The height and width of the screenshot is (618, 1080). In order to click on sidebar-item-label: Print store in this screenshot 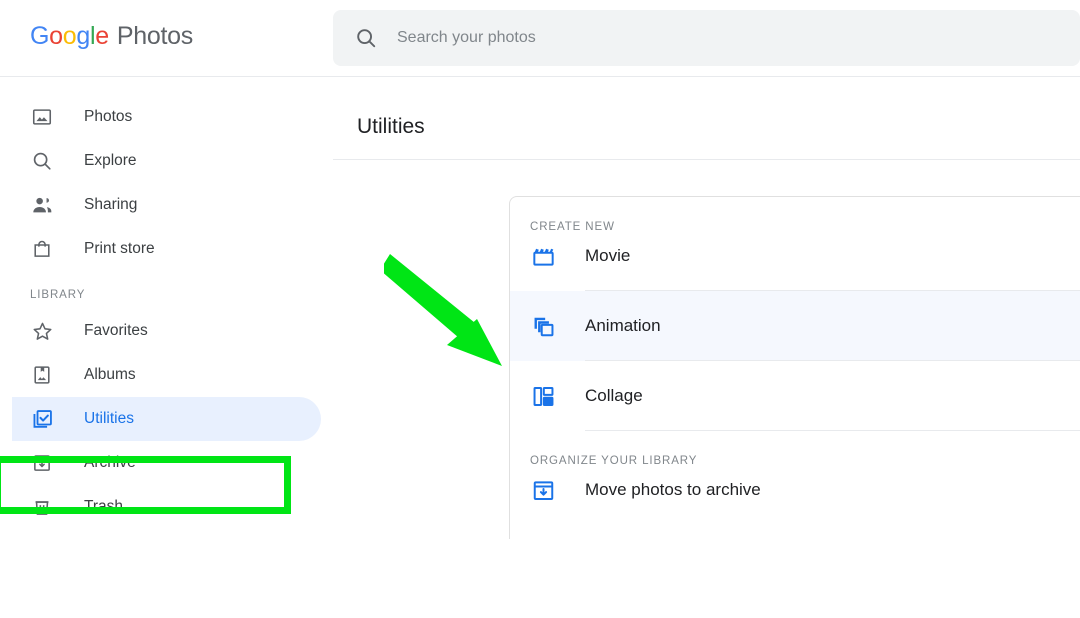, I will do `click(119, 248)`.